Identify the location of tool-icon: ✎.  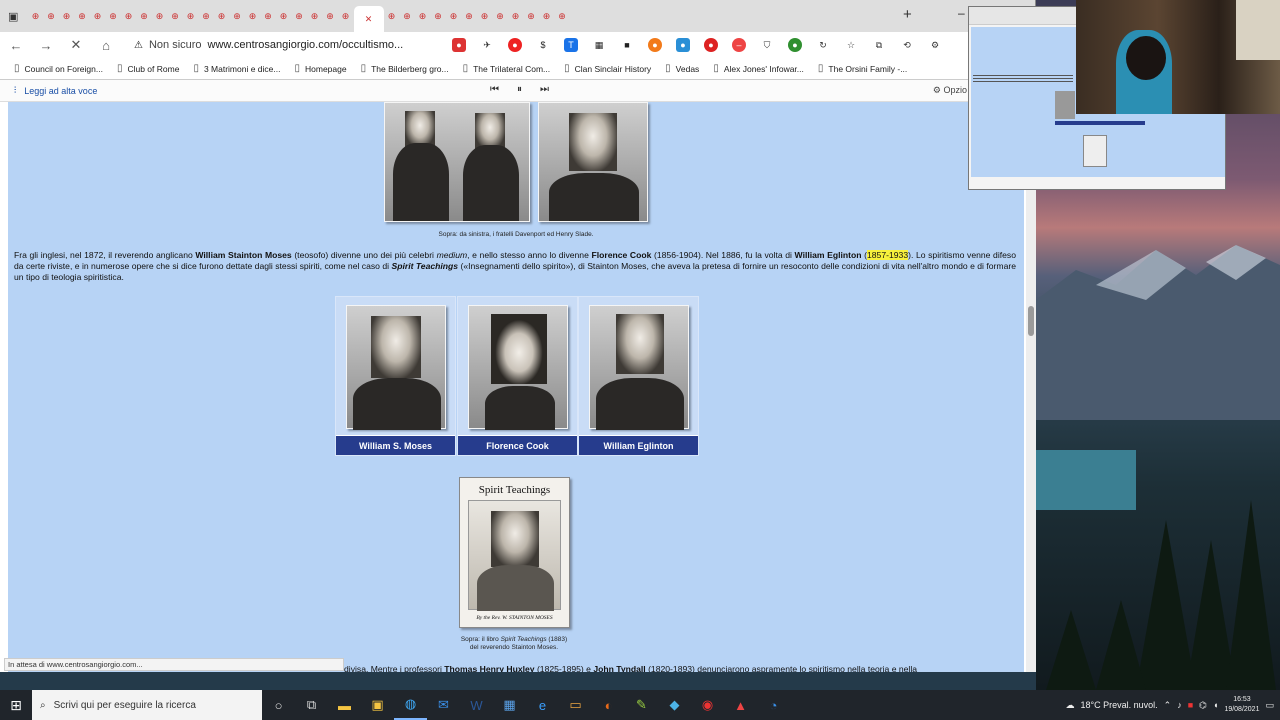
(641, 705).